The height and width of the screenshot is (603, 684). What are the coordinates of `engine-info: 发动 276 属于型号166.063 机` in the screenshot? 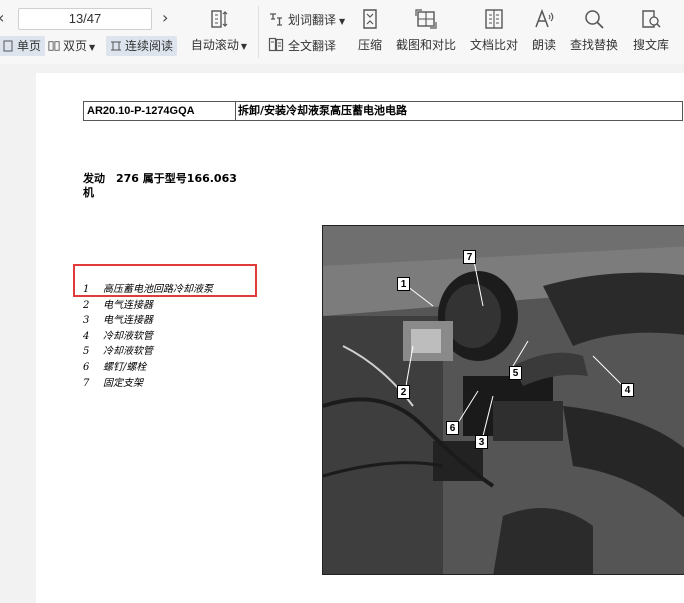 It's located at (160, 185).